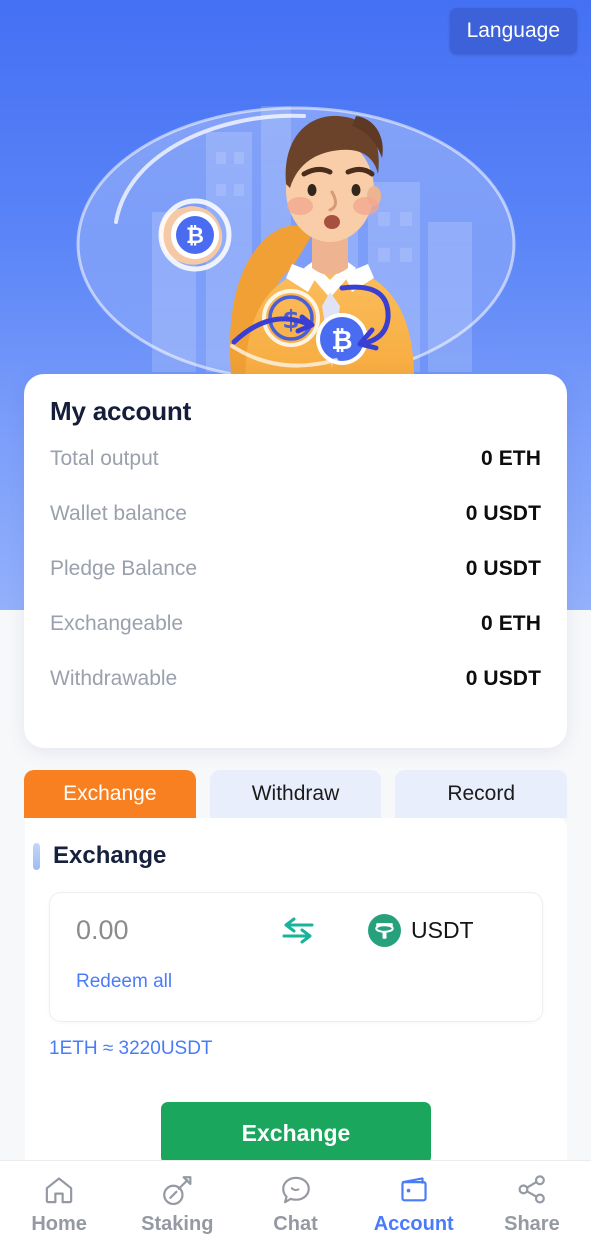 Image resolution: width=591 pixels, height=1247 pixels. What do you see at coordinates (513, 31) in the screenshot?
I see `language-button: Language` at bounding box center [513, 31].